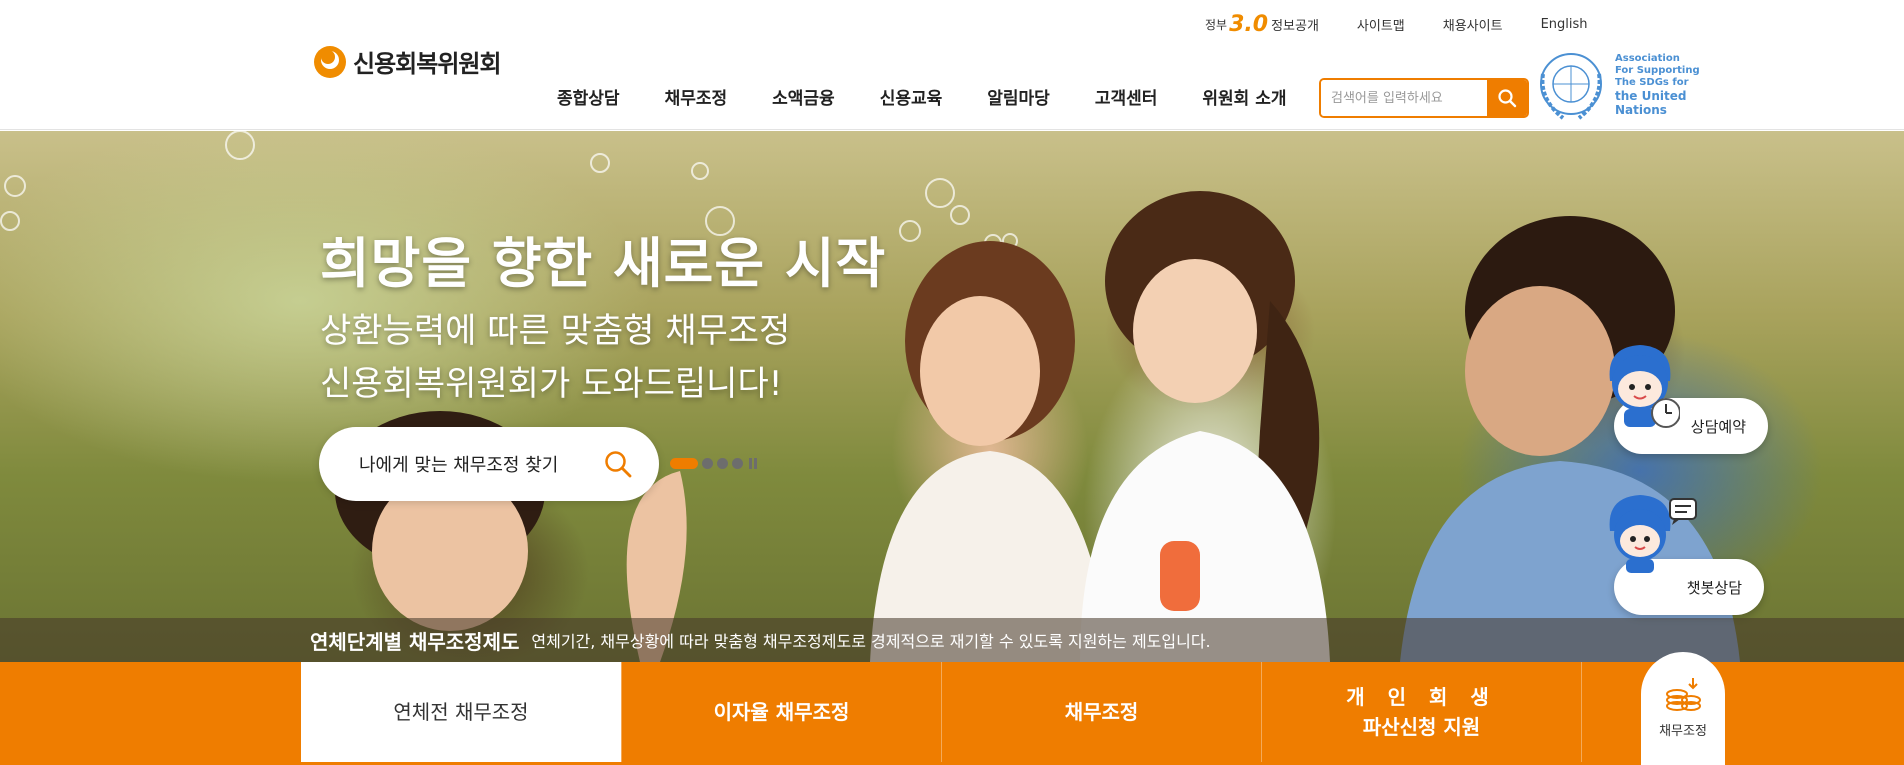 The height and width of the screenshot is (765, 1904). Describe the element at coordinates (1249, 24) in the screenshot. I see `gov30-logo-icon: 3.0` at that location.